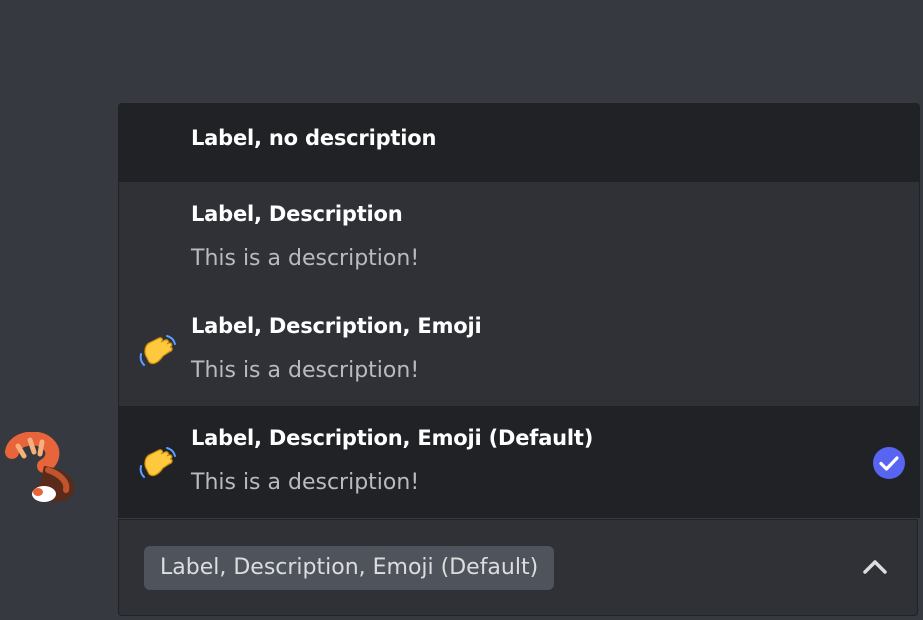  I want to click on selected-value-chip: Label, Description, Emoji (Default), so click(349, 568).